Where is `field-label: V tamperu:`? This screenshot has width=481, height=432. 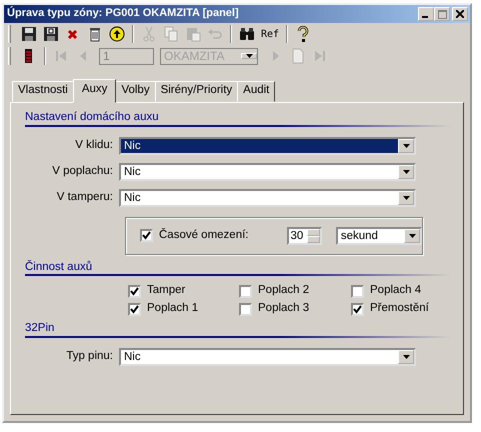 field-label: V tamperu: is located at coordinates (85, 197).